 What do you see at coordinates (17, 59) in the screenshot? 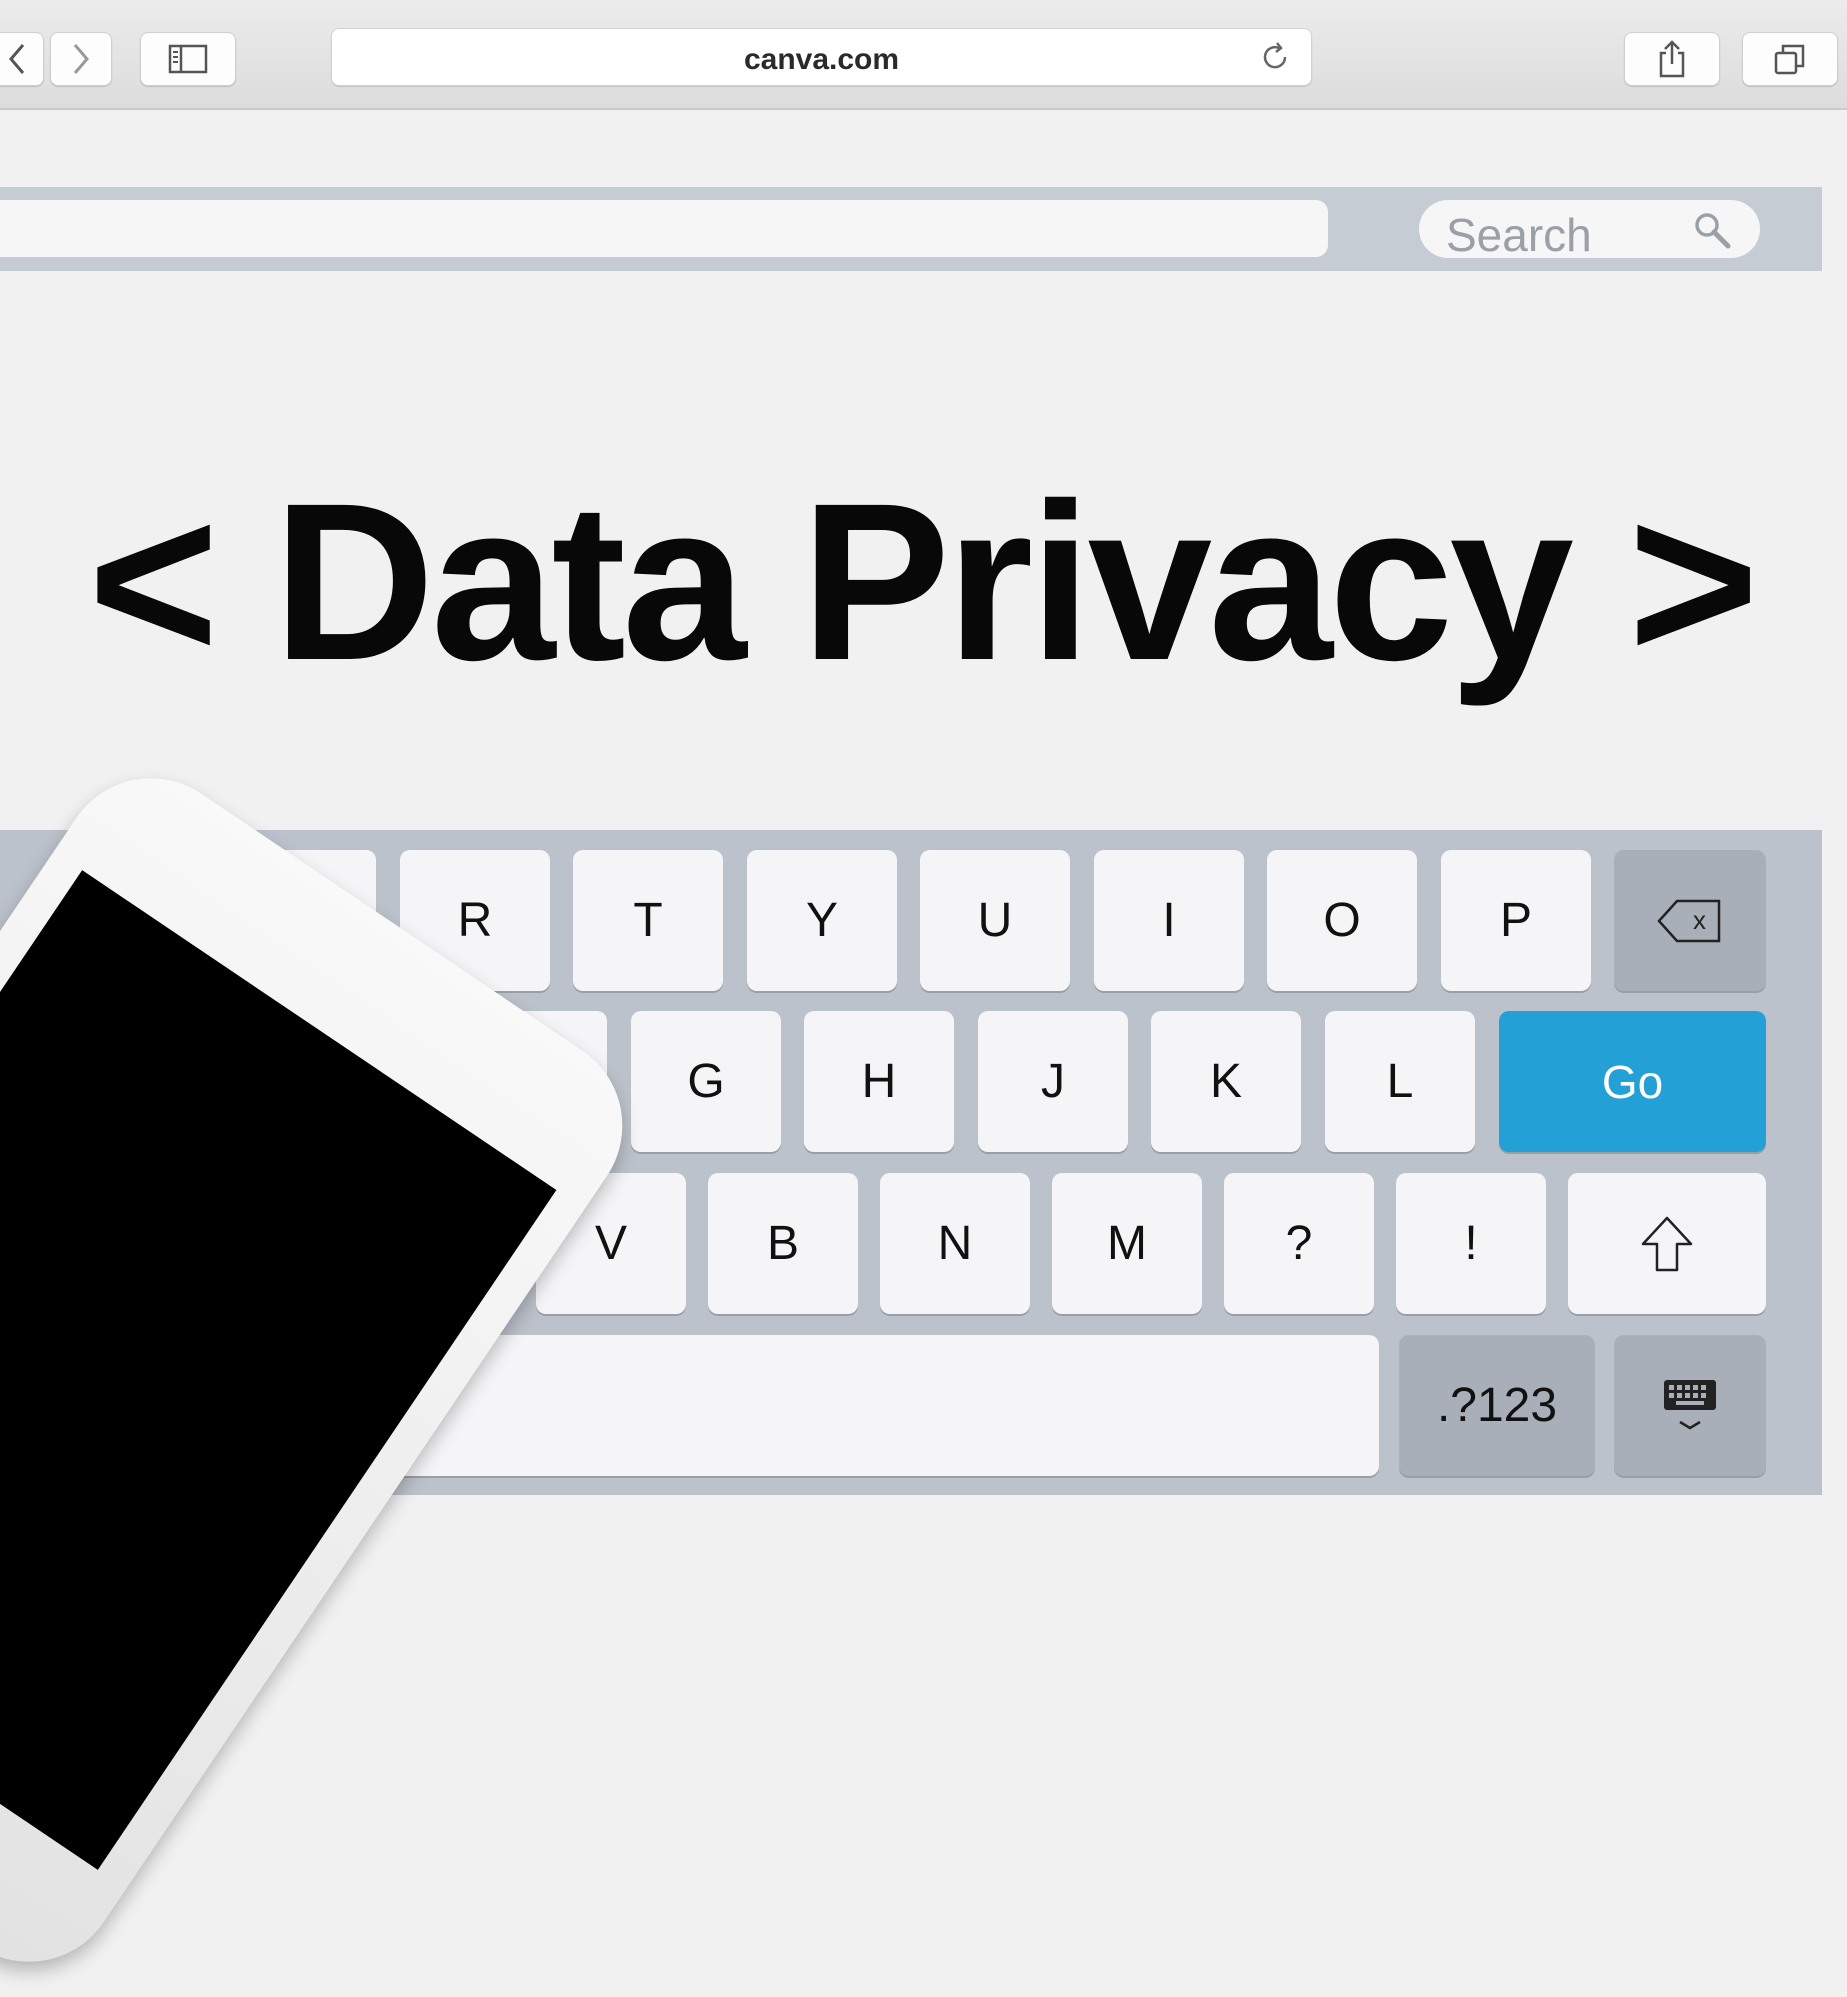
I see `back-icon` at bounding box center [17, 59].